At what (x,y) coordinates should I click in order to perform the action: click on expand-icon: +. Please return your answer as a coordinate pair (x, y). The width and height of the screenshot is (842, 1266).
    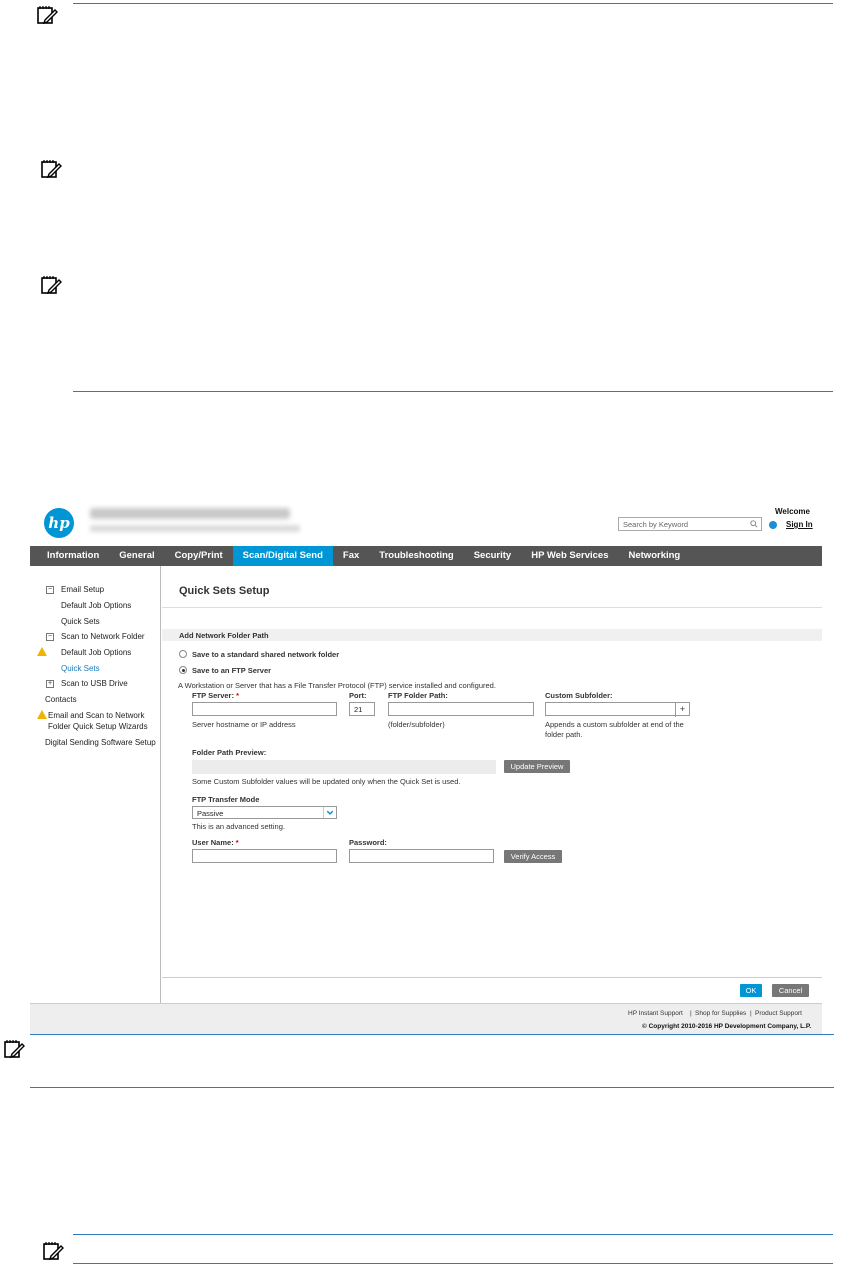
    Looking at the image, I should click on (50, 684).